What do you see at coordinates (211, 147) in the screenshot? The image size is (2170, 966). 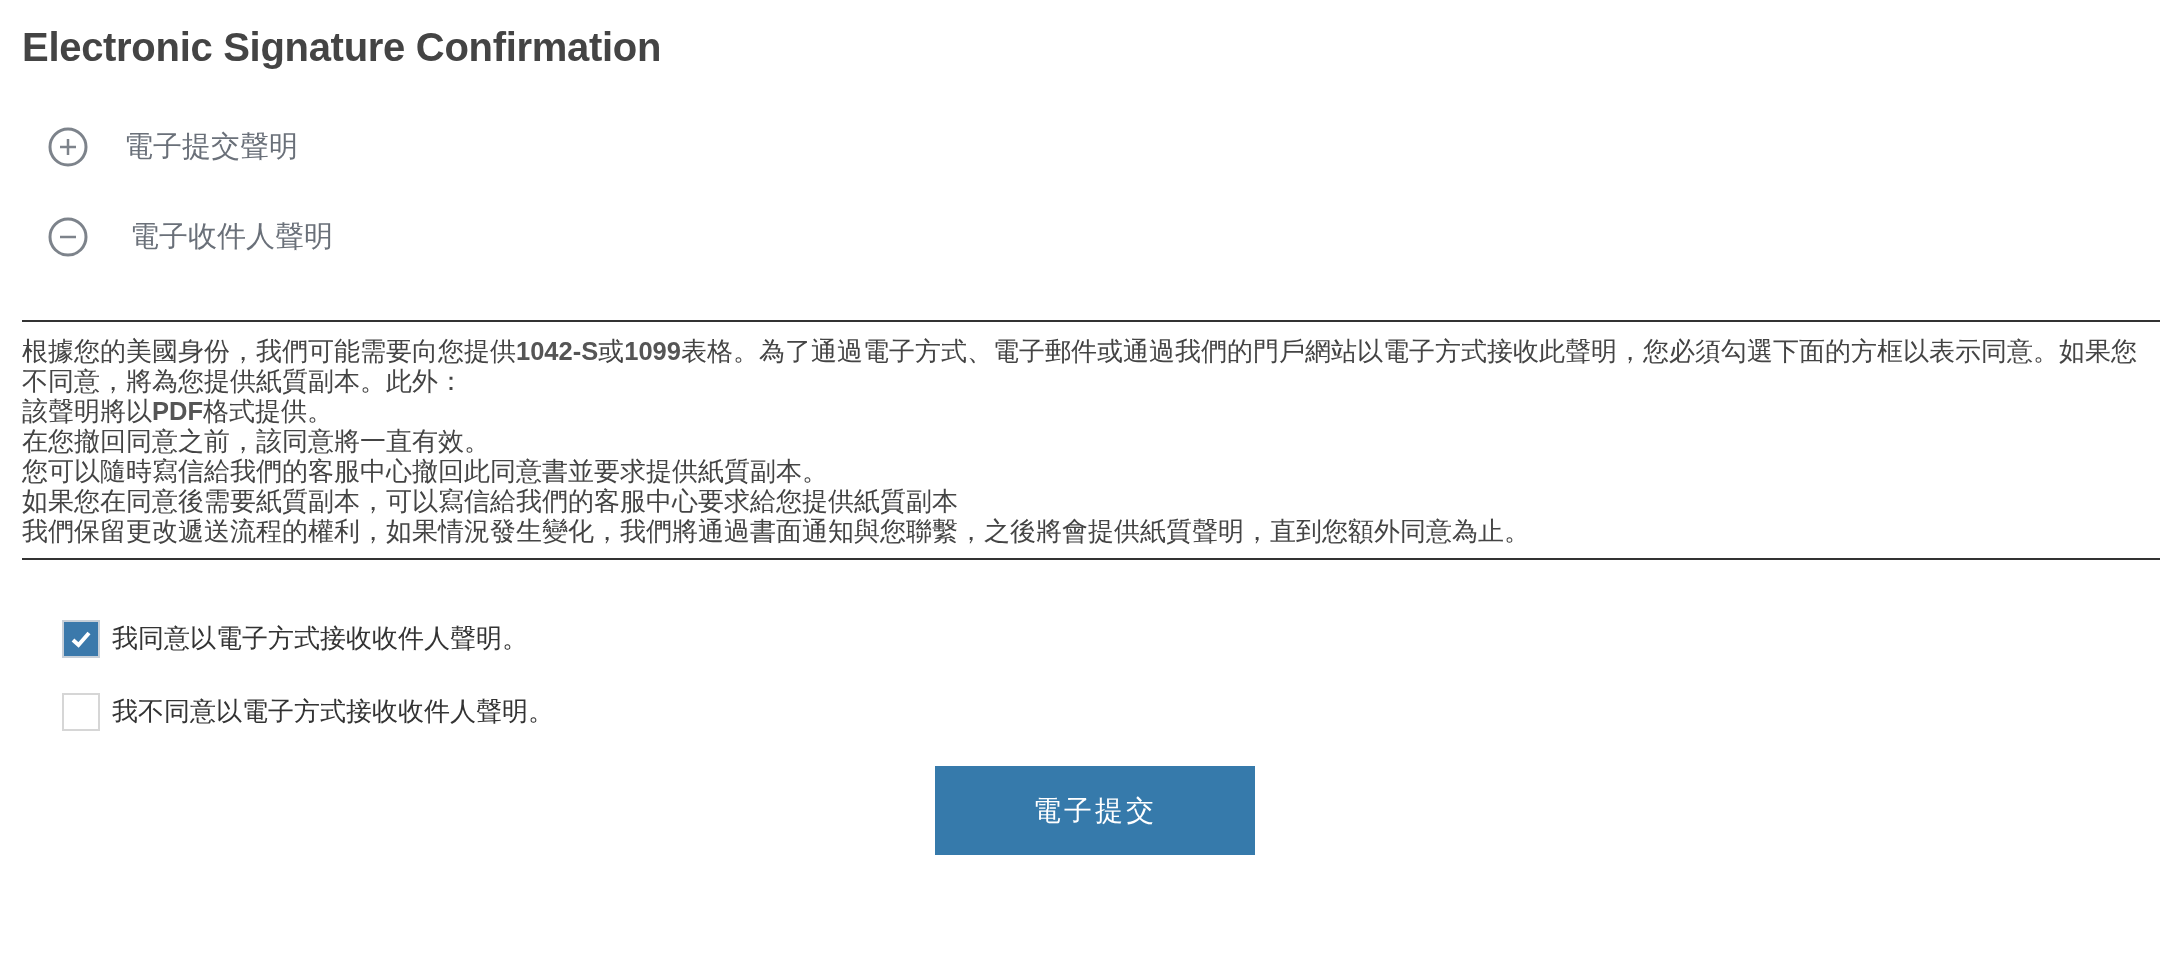 I see `section-heading: 電子提交聲明` at bounding box center [211, 147].